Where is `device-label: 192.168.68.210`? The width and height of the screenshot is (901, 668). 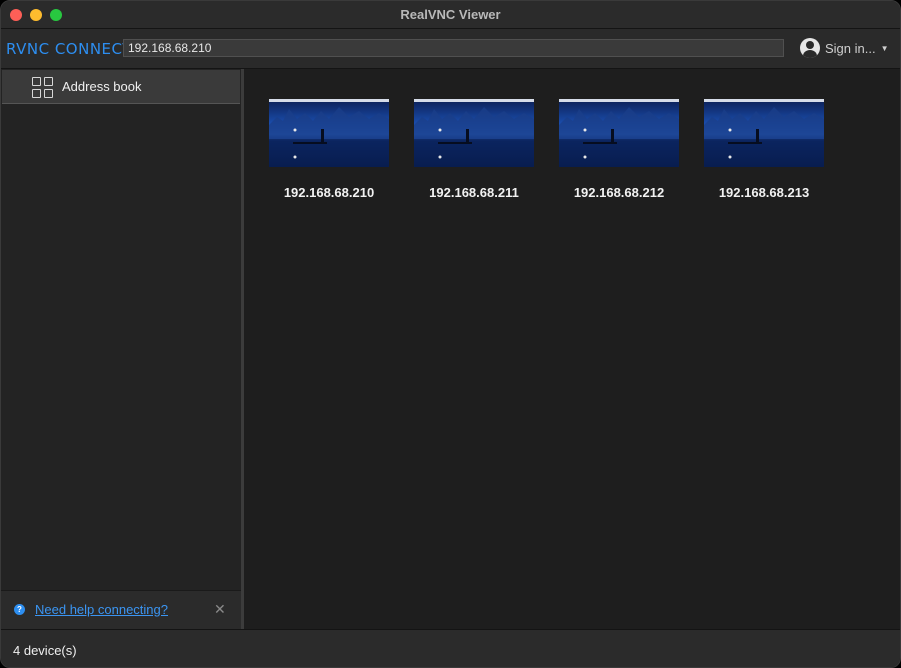
device-label: 192.168.68.210 is located at coordinates (329, 192).